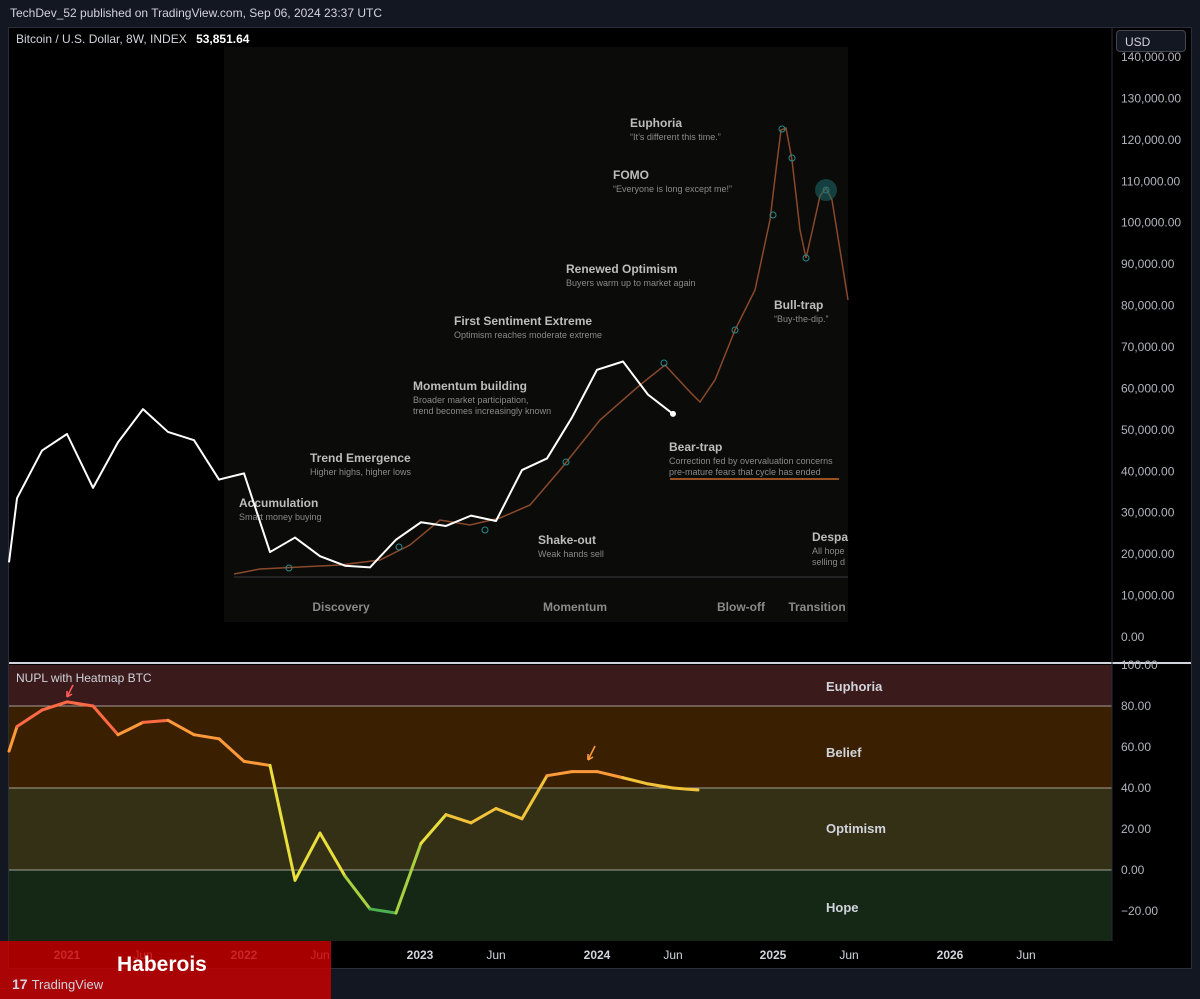 The width and height of the screenshot is (1200, 999). What do you see at coordinates (1139, 911) in the screenshot?
I see `nupl-tick-label: −20.00` at bounding box center [1139, 911].